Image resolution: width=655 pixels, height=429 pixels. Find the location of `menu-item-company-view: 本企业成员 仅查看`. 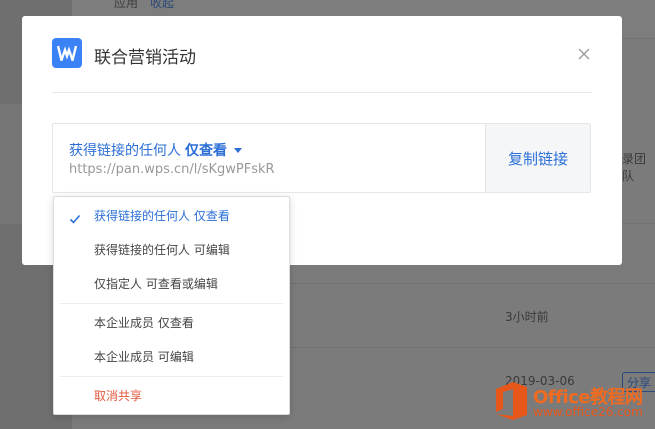

menu-item-company-view: 本企业成员 仅查看 is located at coordinates (171, 323).